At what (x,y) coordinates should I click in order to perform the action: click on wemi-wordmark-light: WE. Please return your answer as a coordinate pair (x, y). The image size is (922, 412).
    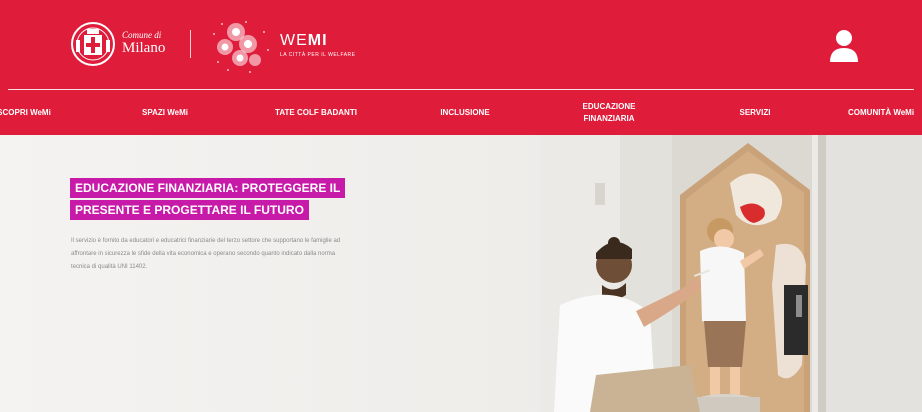
    Looking at the image, I should click on (294, 40).